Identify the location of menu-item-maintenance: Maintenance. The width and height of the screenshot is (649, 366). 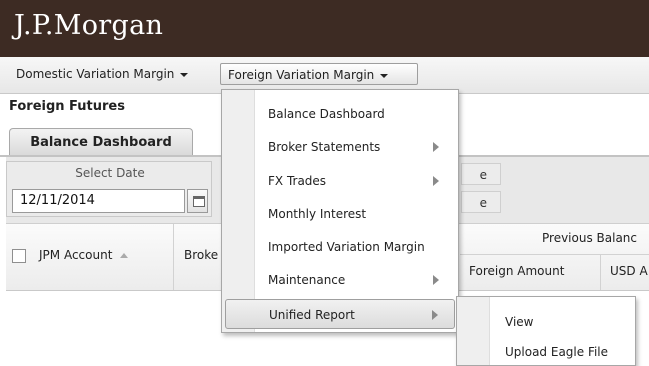
(340, 280).